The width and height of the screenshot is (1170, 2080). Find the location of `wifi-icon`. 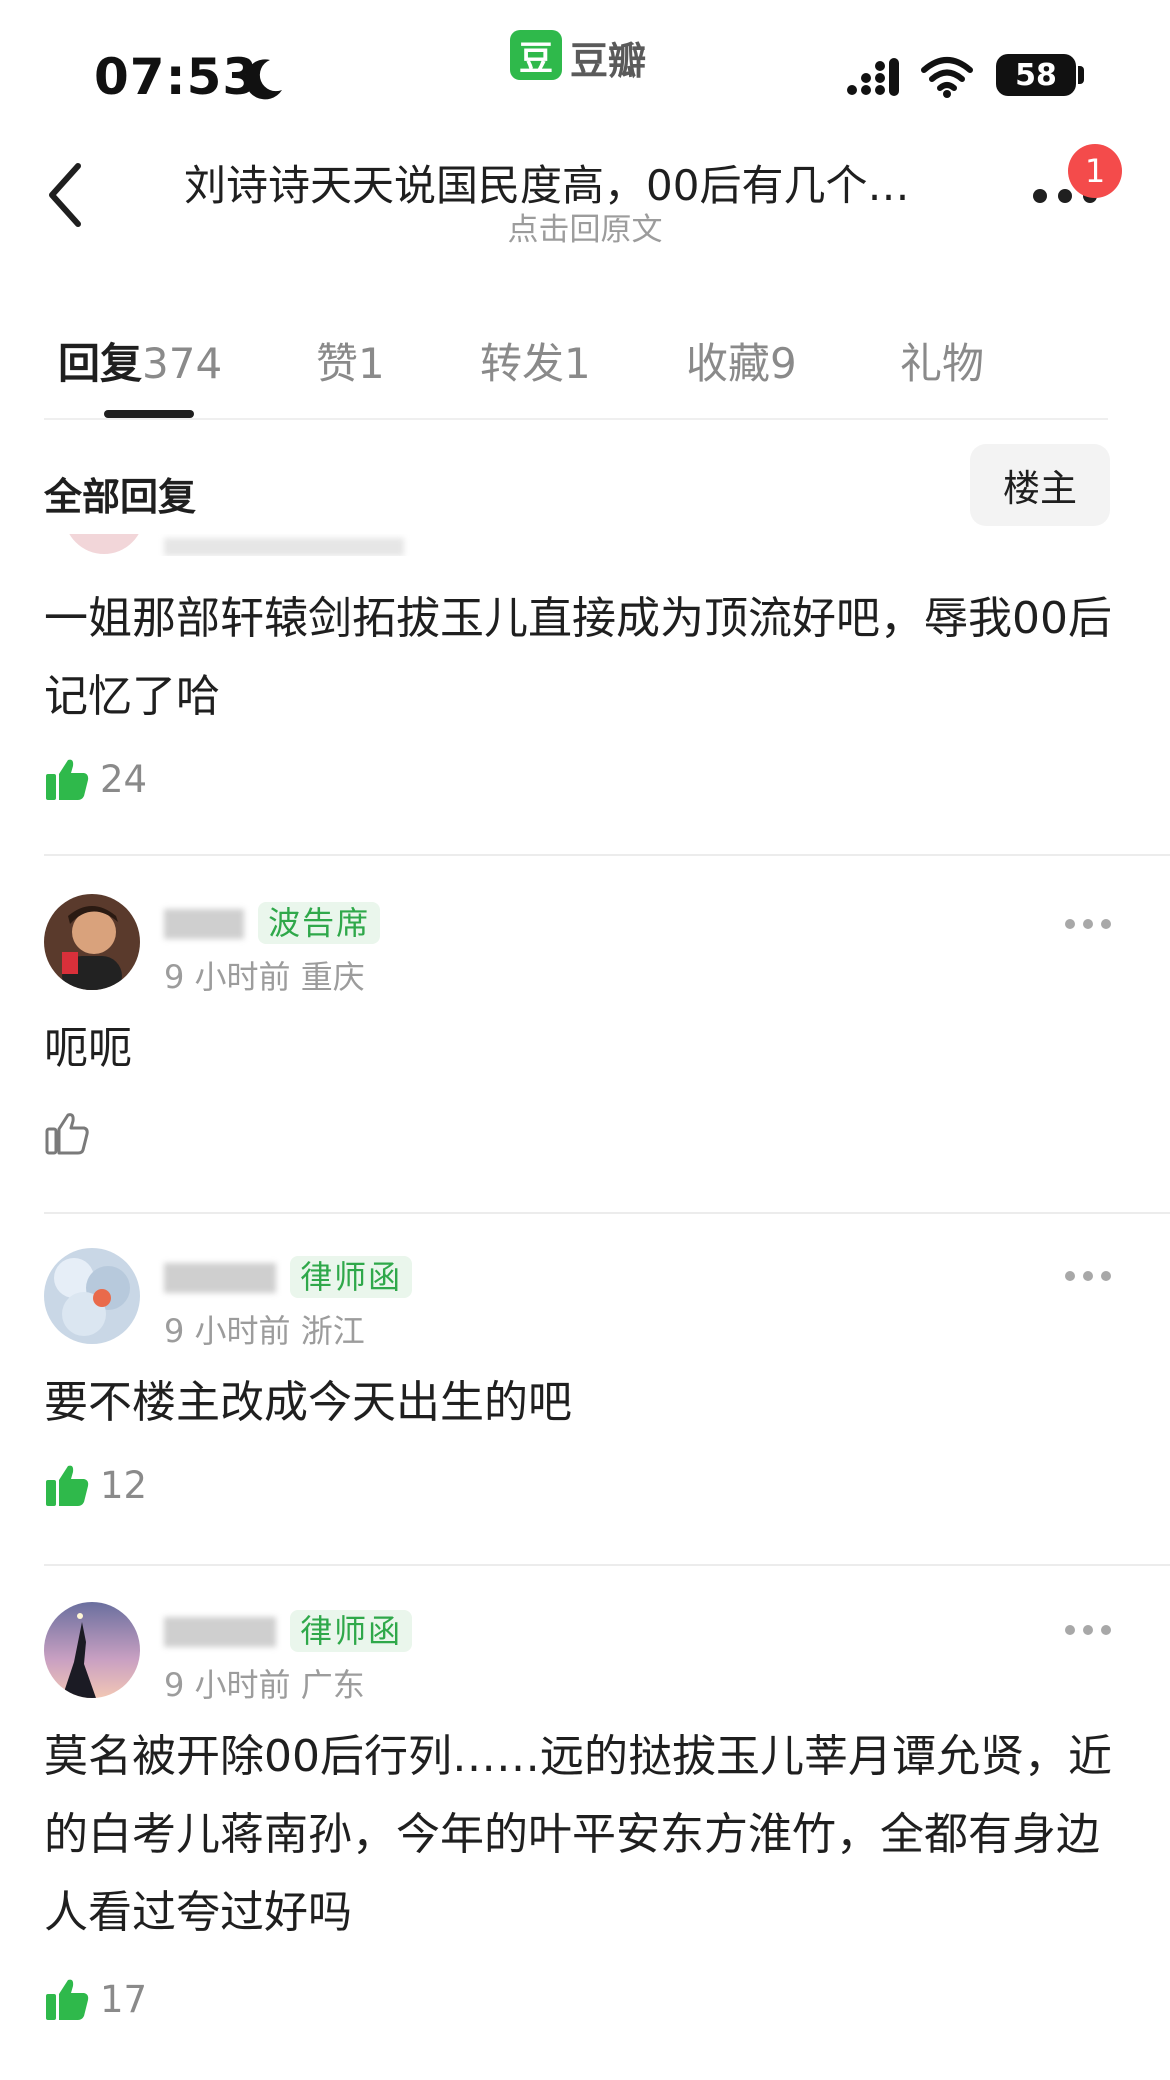

wifi-icon is located at coordinates (947, 77).